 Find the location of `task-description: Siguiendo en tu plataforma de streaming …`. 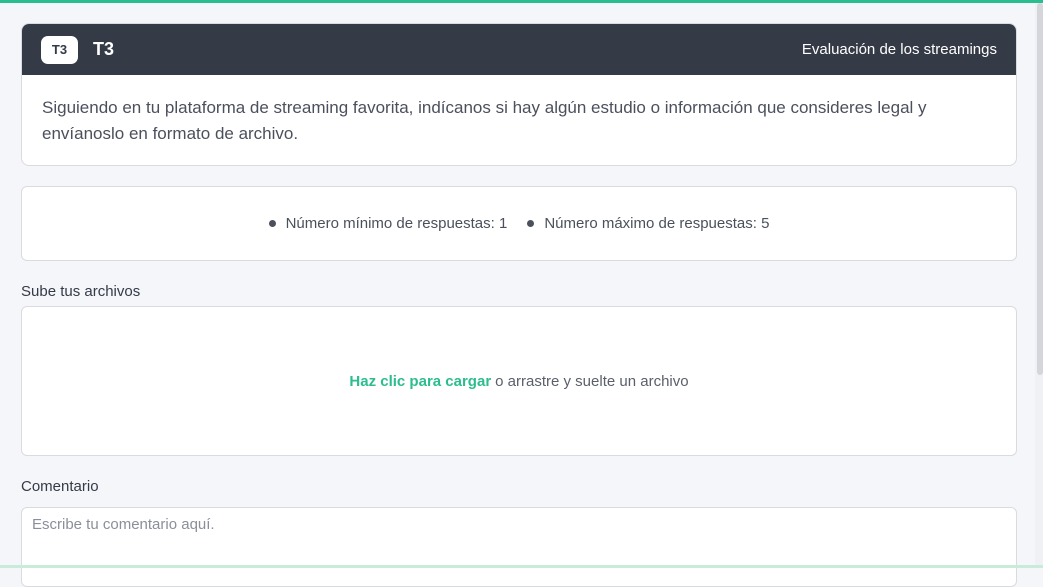

task-description: Siguiendo en tu plataforma de streaming … is located at coordinates (484, 120).